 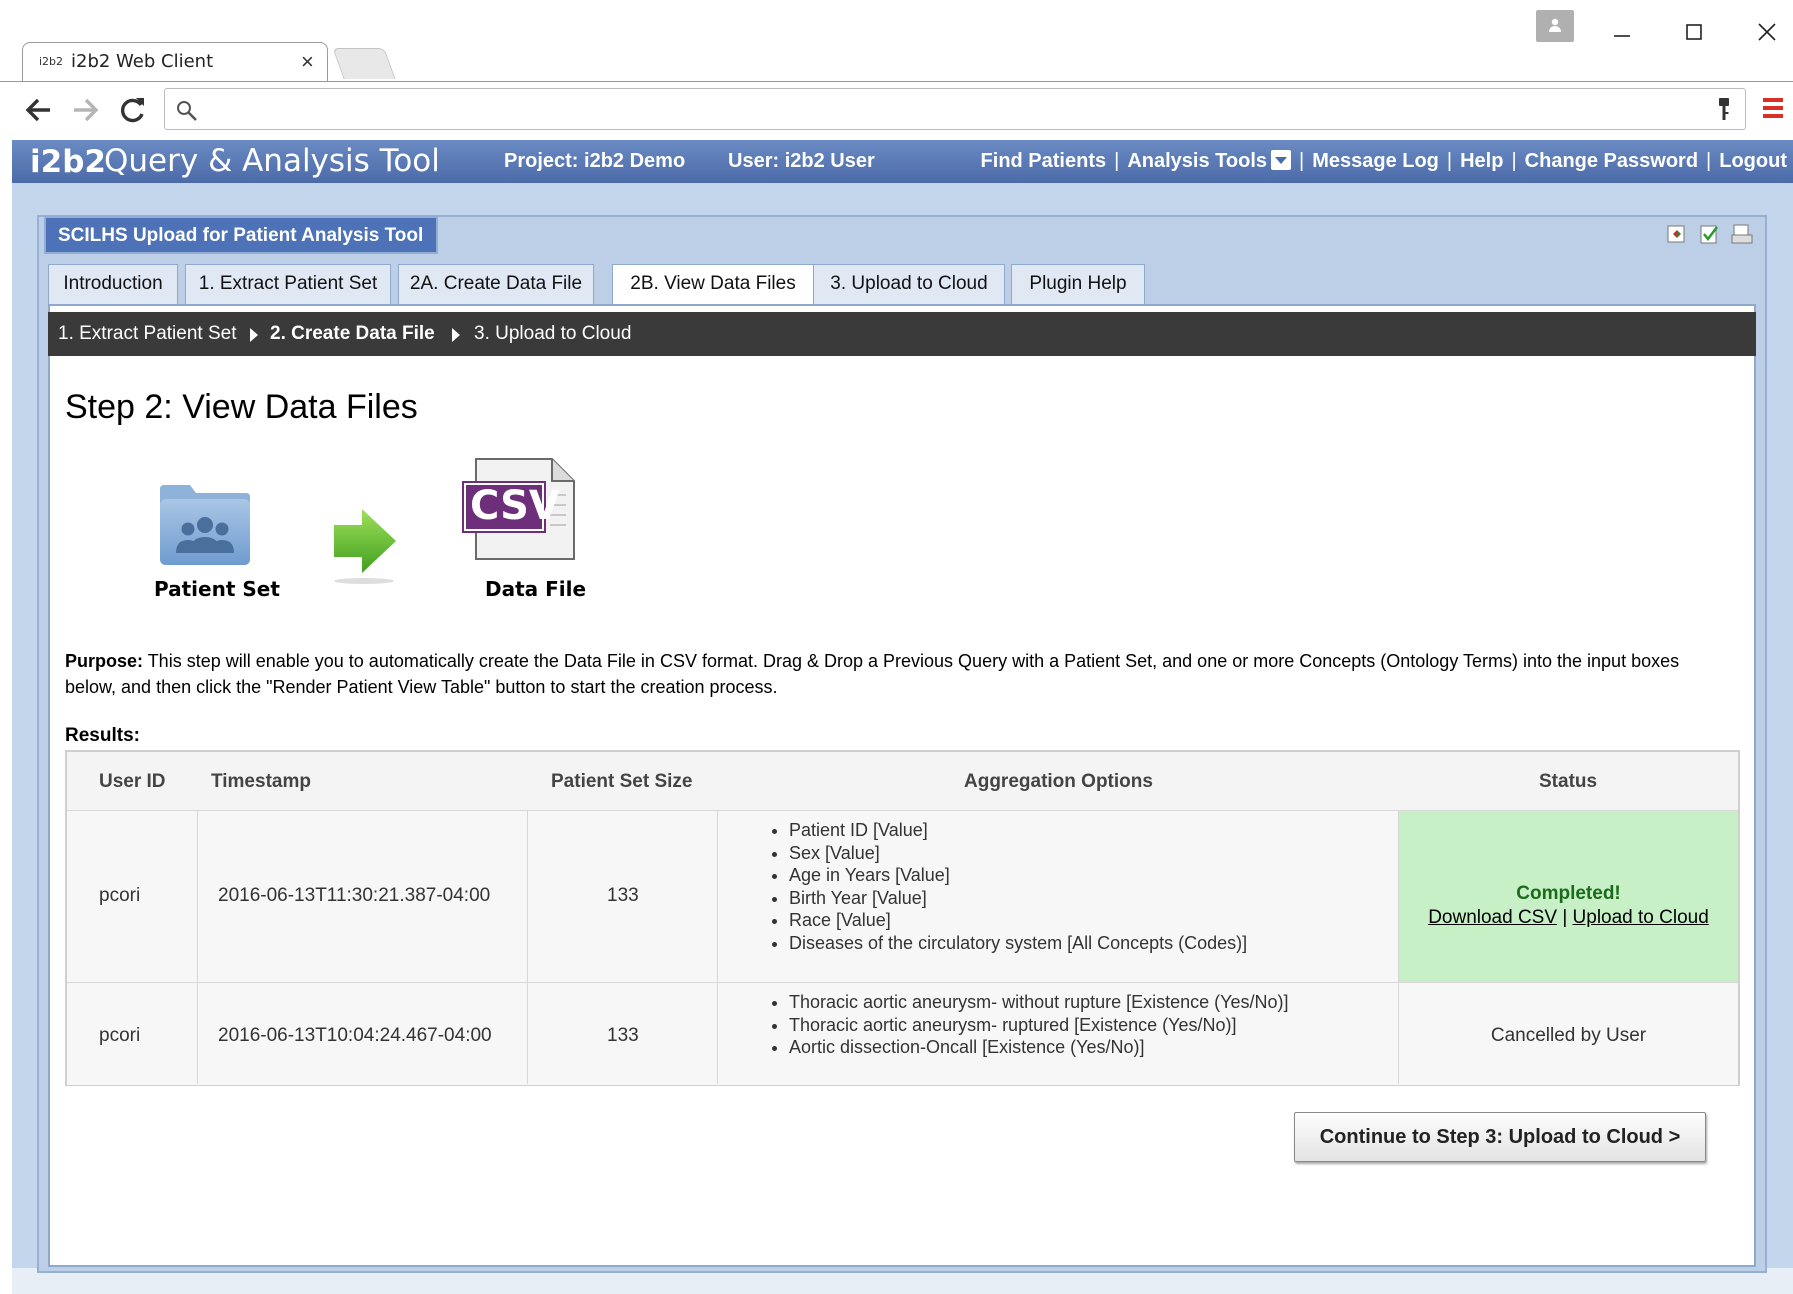 I want to click on continue-button: Continue to Step 3: Upload to Cloud >, so click(x=1500, y=1137).